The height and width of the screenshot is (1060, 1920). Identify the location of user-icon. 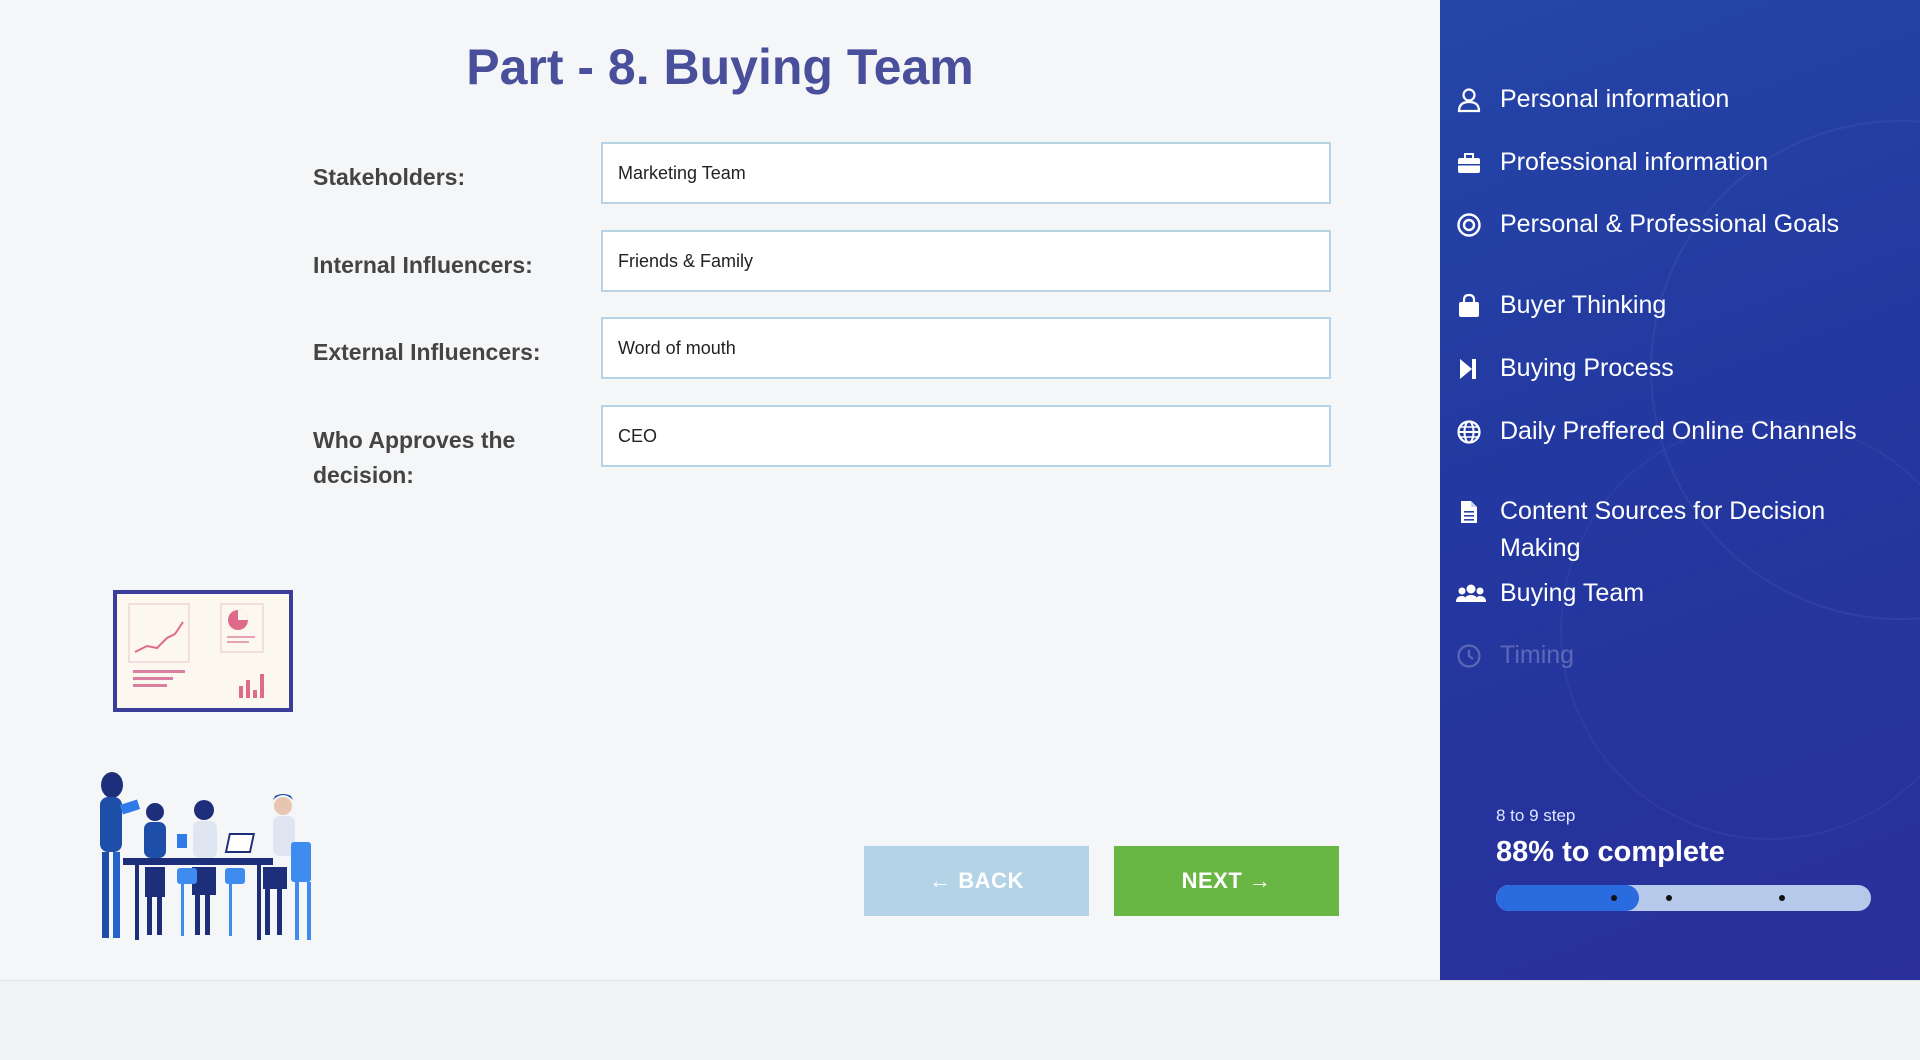
(1469, 100).